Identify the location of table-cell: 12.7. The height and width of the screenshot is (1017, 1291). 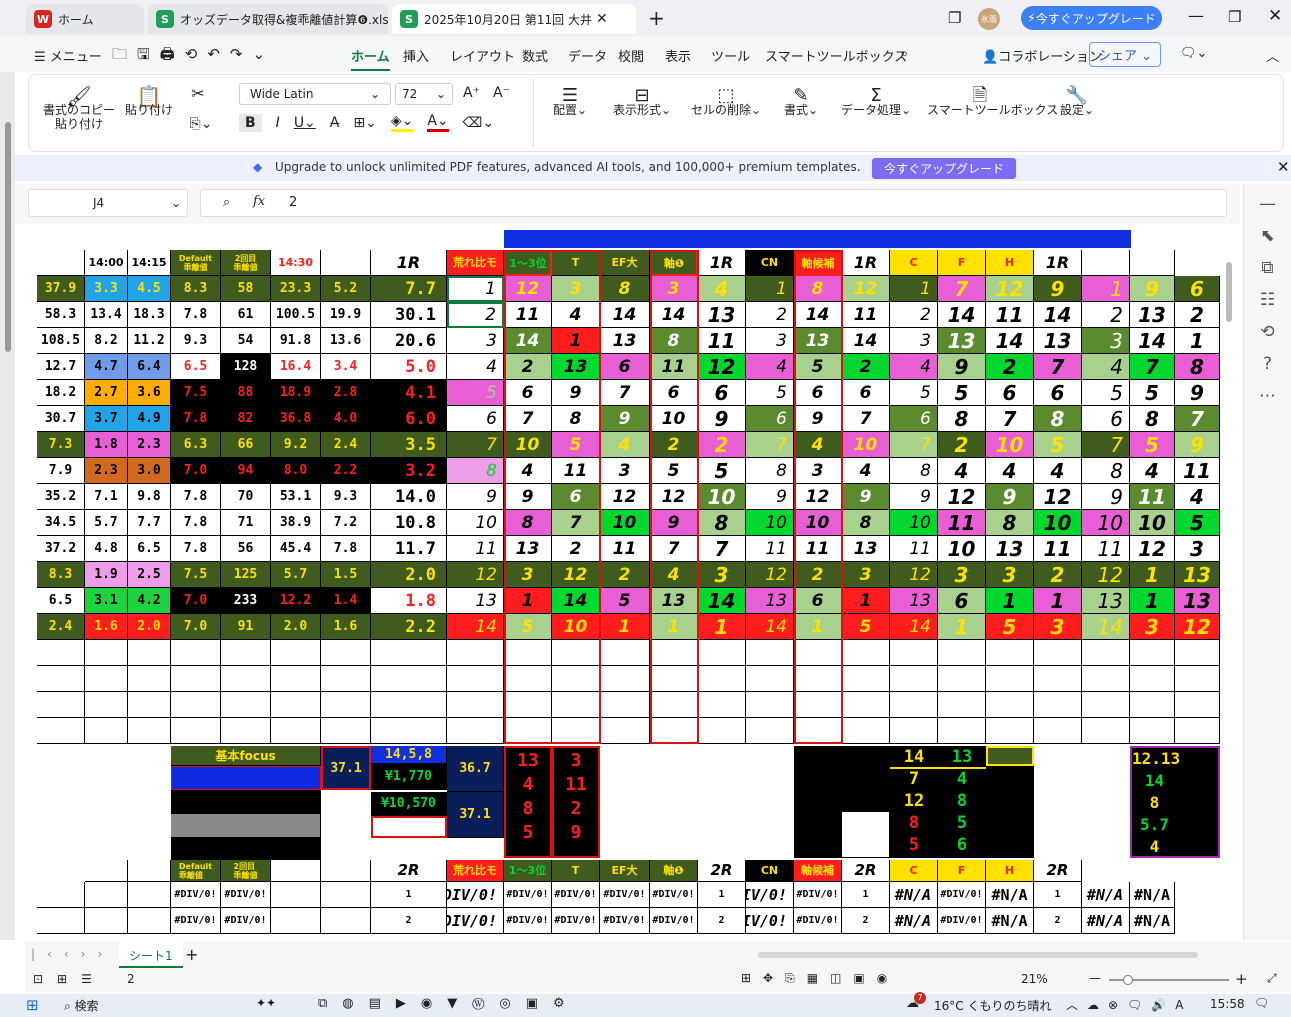
(61, 367).